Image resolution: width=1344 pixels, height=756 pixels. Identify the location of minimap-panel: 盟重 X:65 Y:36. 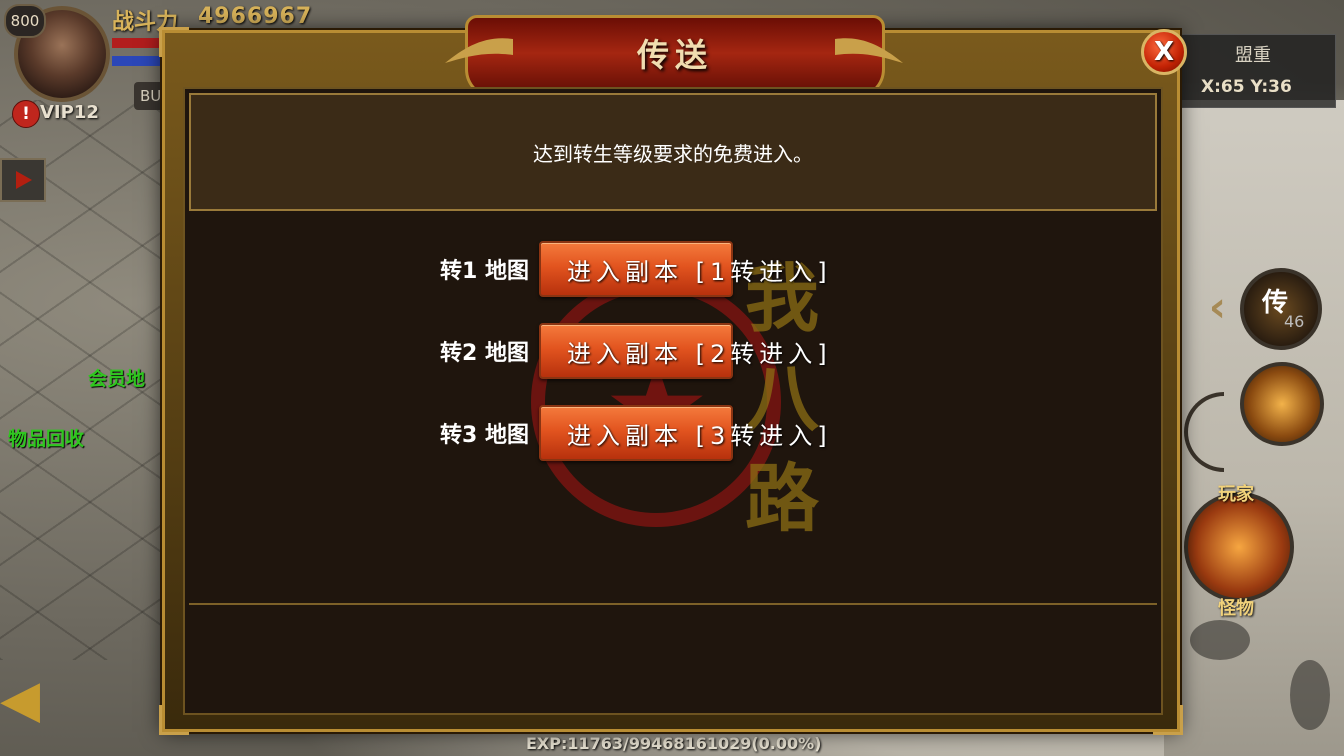
(1255, 71).